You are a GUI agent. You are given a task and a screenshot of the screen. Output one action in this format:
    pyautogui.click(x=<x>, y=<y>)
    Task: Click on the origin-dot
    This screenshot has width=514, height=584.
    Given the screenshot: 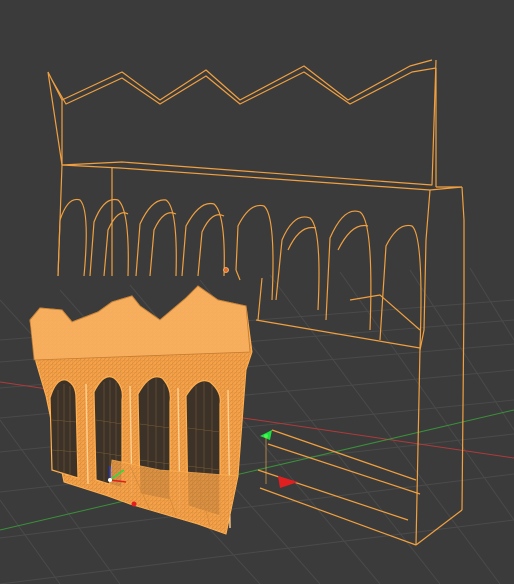 What is the action you would take?
    pyautogui.click(x=226, y=270)
    